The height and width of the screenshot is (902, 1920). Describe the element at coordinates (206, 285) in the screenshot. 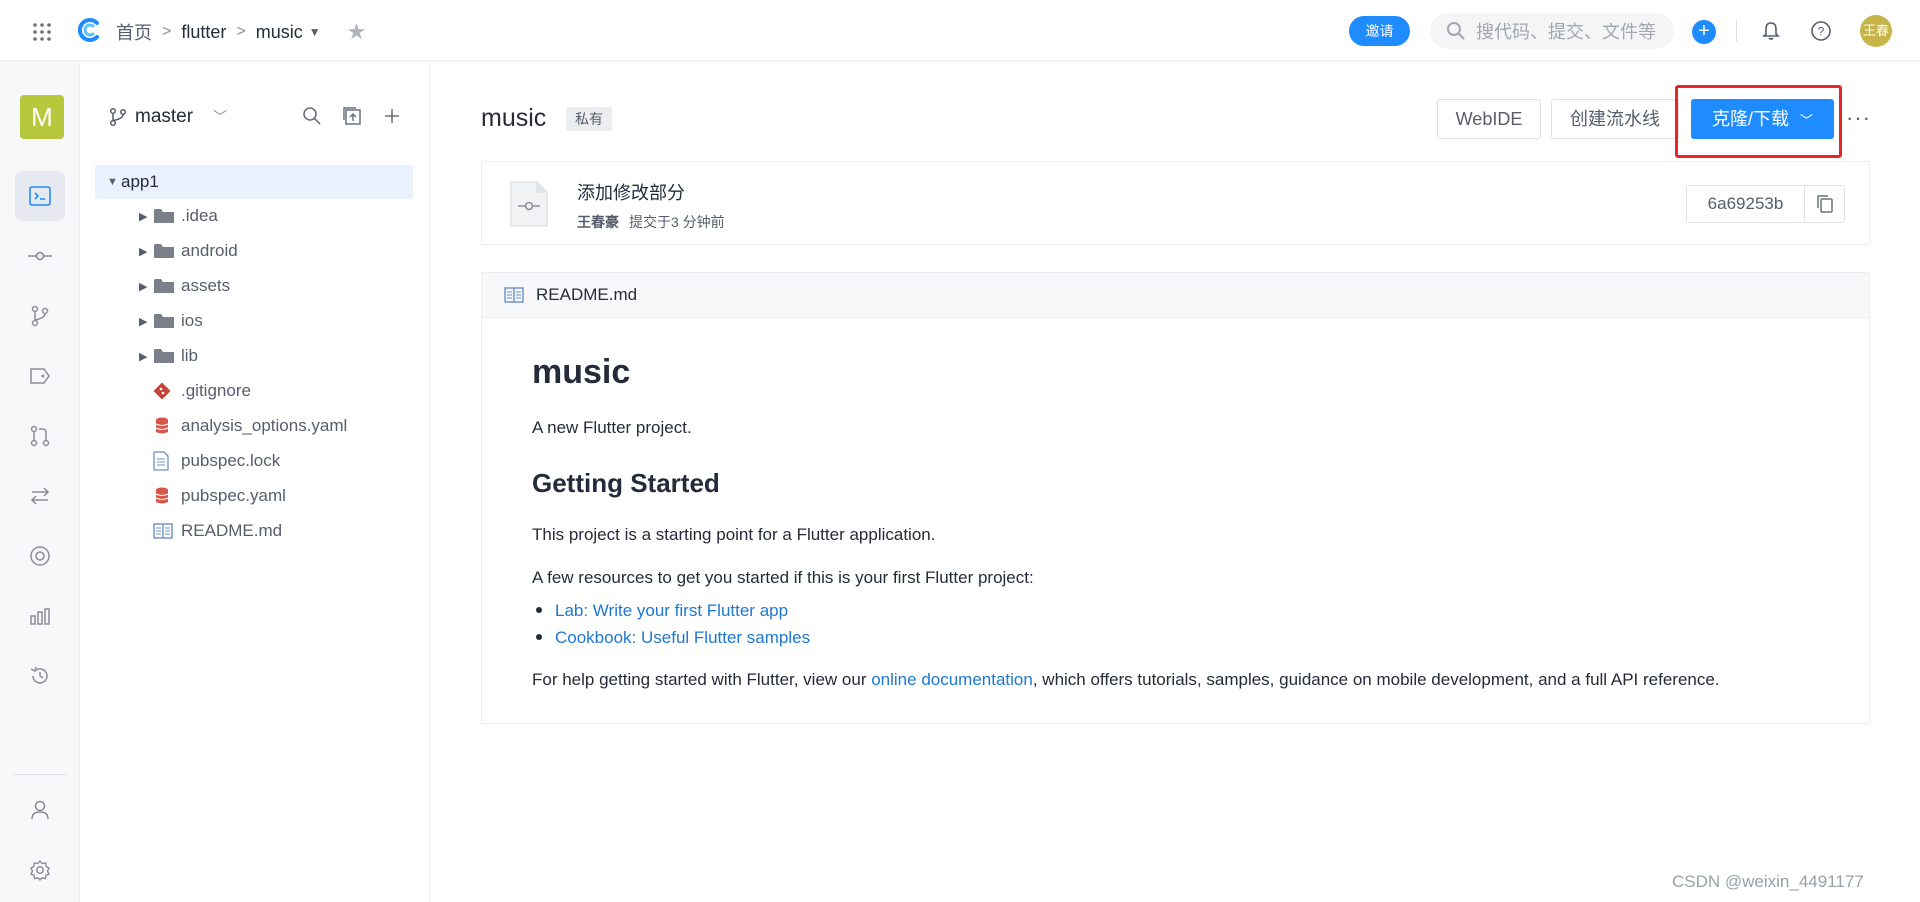

I see `tree-node-label: assets` at that location.